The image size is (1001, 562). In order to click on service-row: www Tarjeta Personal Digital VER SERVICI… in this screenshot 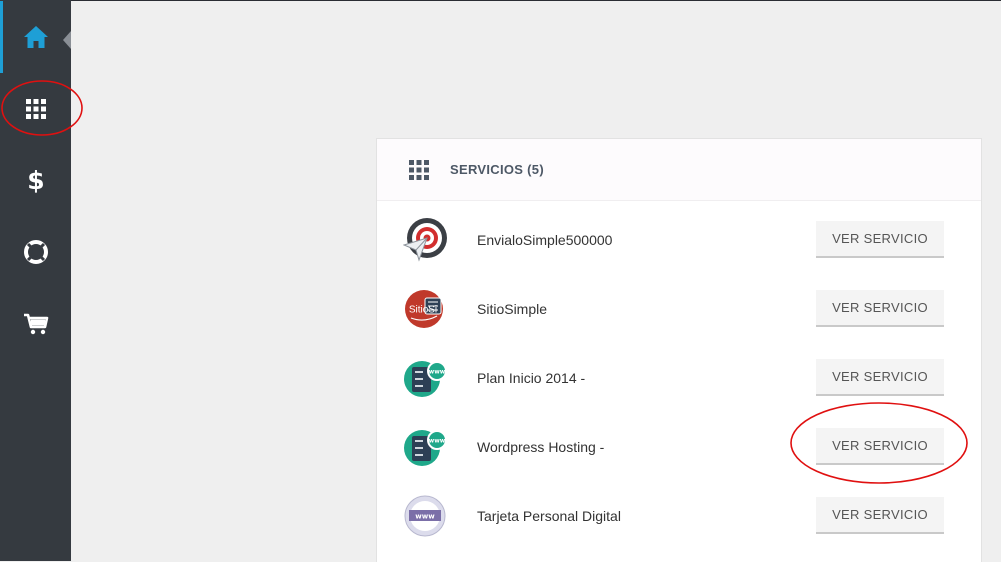, I will do `click(679, 515)`.